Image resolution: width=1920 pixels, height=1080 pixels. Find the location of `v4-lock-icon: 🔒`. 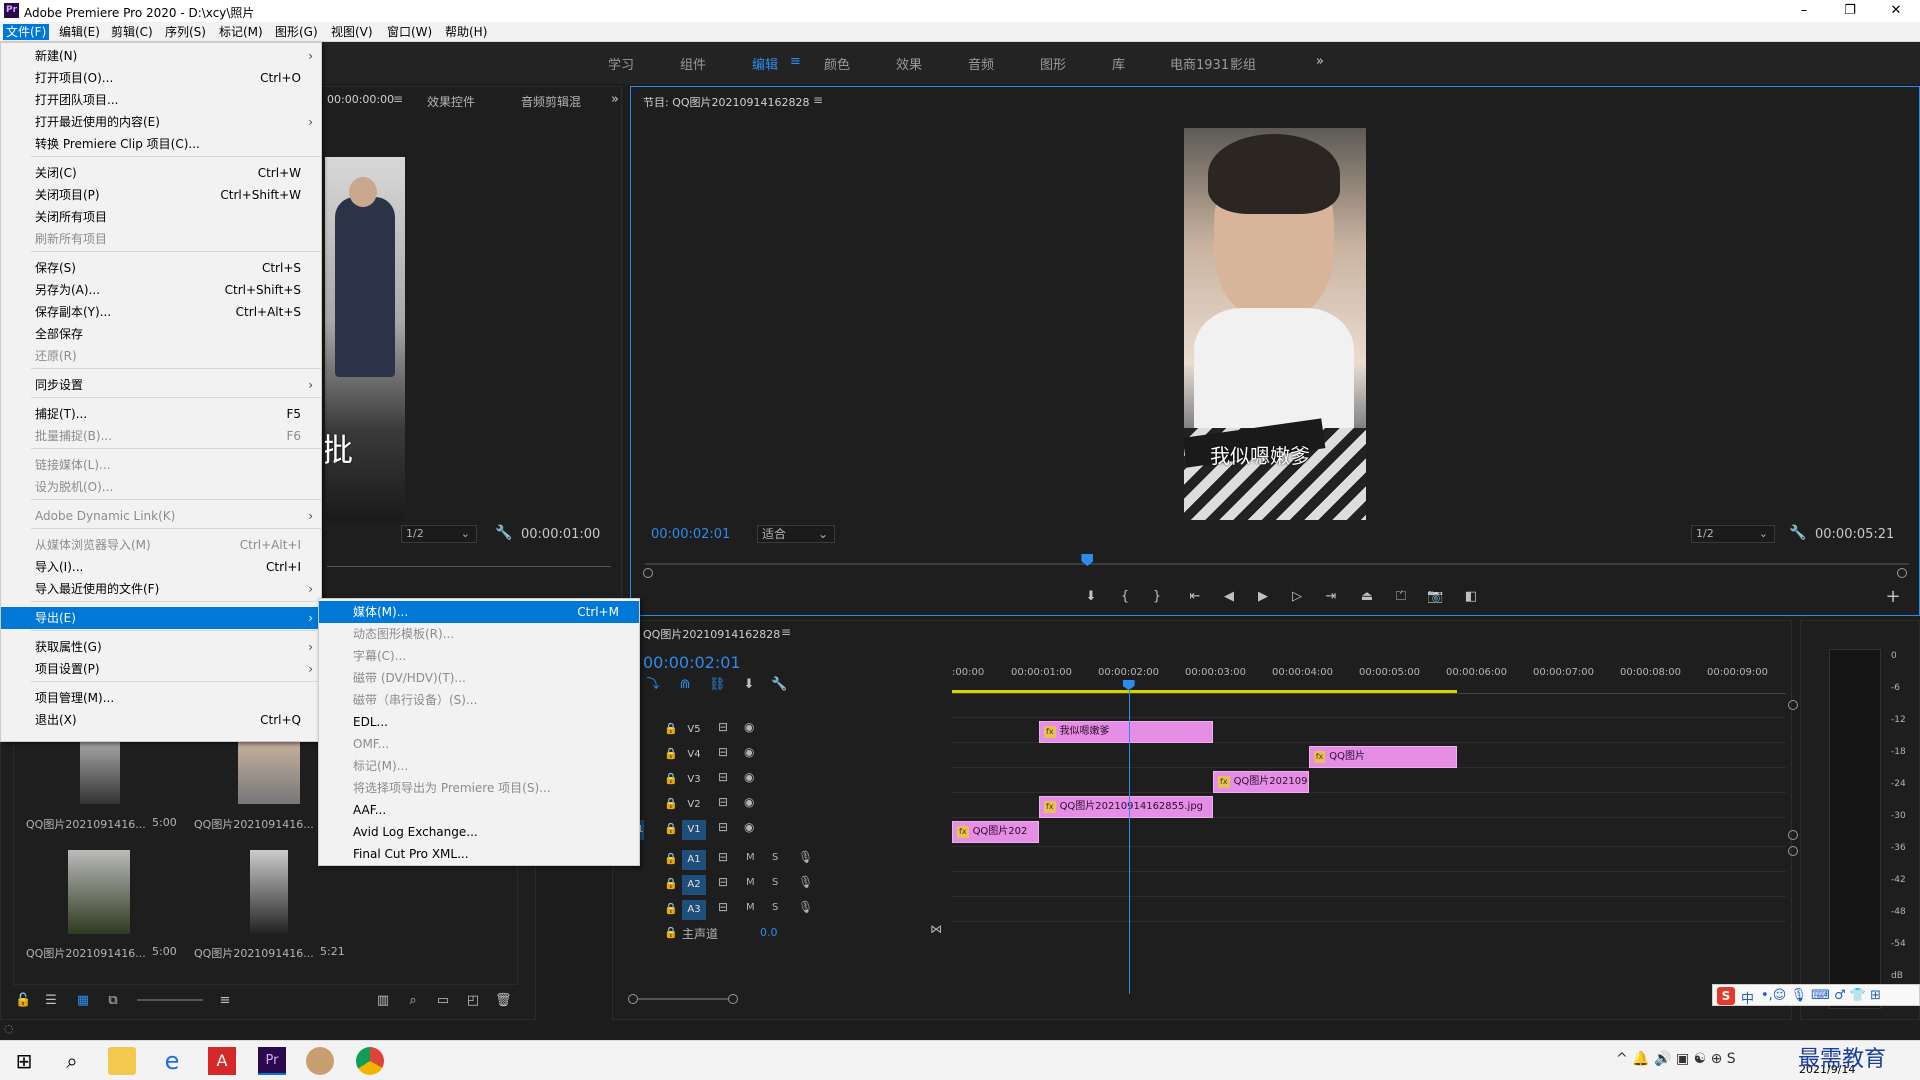

v4-lock-icon: 🔒 is located at coordinates (671, 753).